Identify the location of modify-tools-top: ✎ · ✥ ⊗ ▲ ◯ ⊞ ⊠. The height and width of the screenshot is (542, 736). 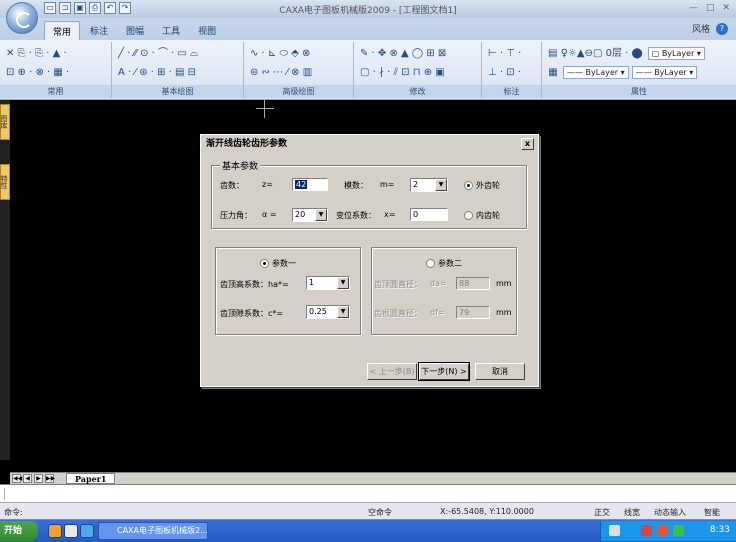
(403, 53).